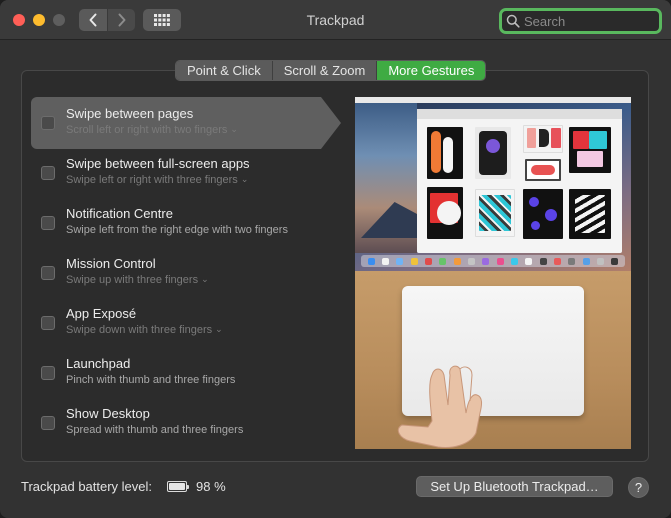 Image resolution: width=671 pixels, height=518 pixels. I want to click on title-bar: Trackpad, so click(335, 20).